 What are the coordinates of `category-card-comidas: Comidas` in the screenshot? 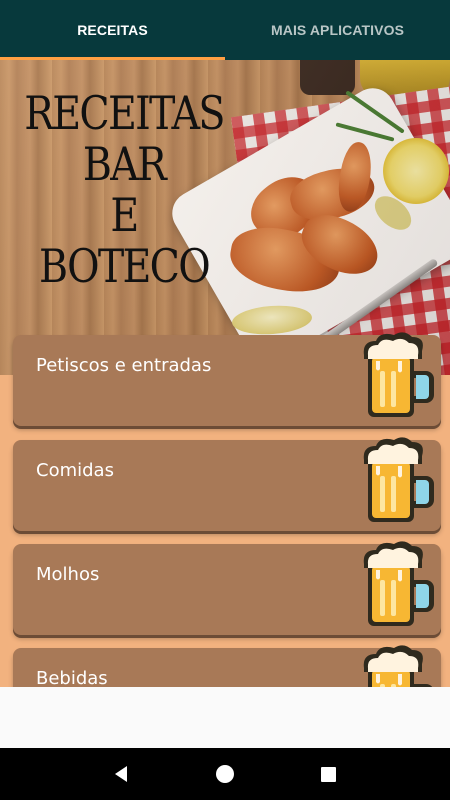 It's located at (227, 484).